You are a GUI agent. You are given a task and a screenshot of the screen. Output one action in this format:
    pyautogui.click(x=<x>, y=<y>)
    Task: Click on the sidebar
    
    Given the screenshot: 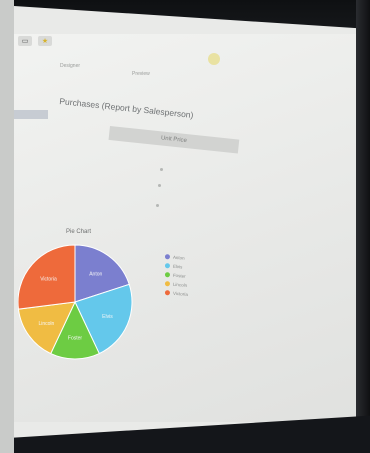 What is the action you would take?
    pyautogui.click(x=31, y=132)
    